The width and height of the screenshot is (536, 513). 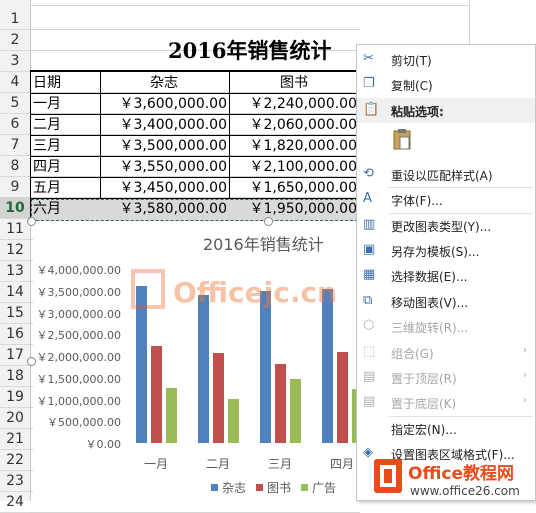 I want to click on cell-book: ￥2,240,000.00, so click(x=293, y=104).